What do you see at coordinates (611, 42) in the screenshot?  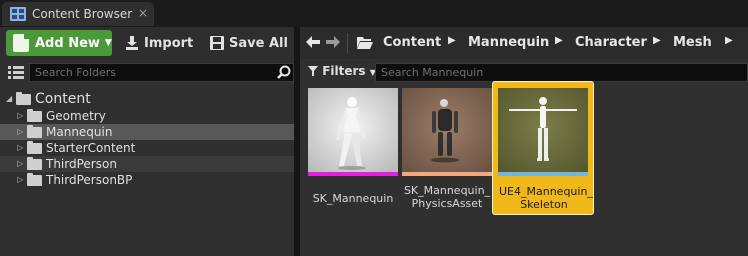 I see `breadcrumb-character: Character` at bounding box center [611, 42].